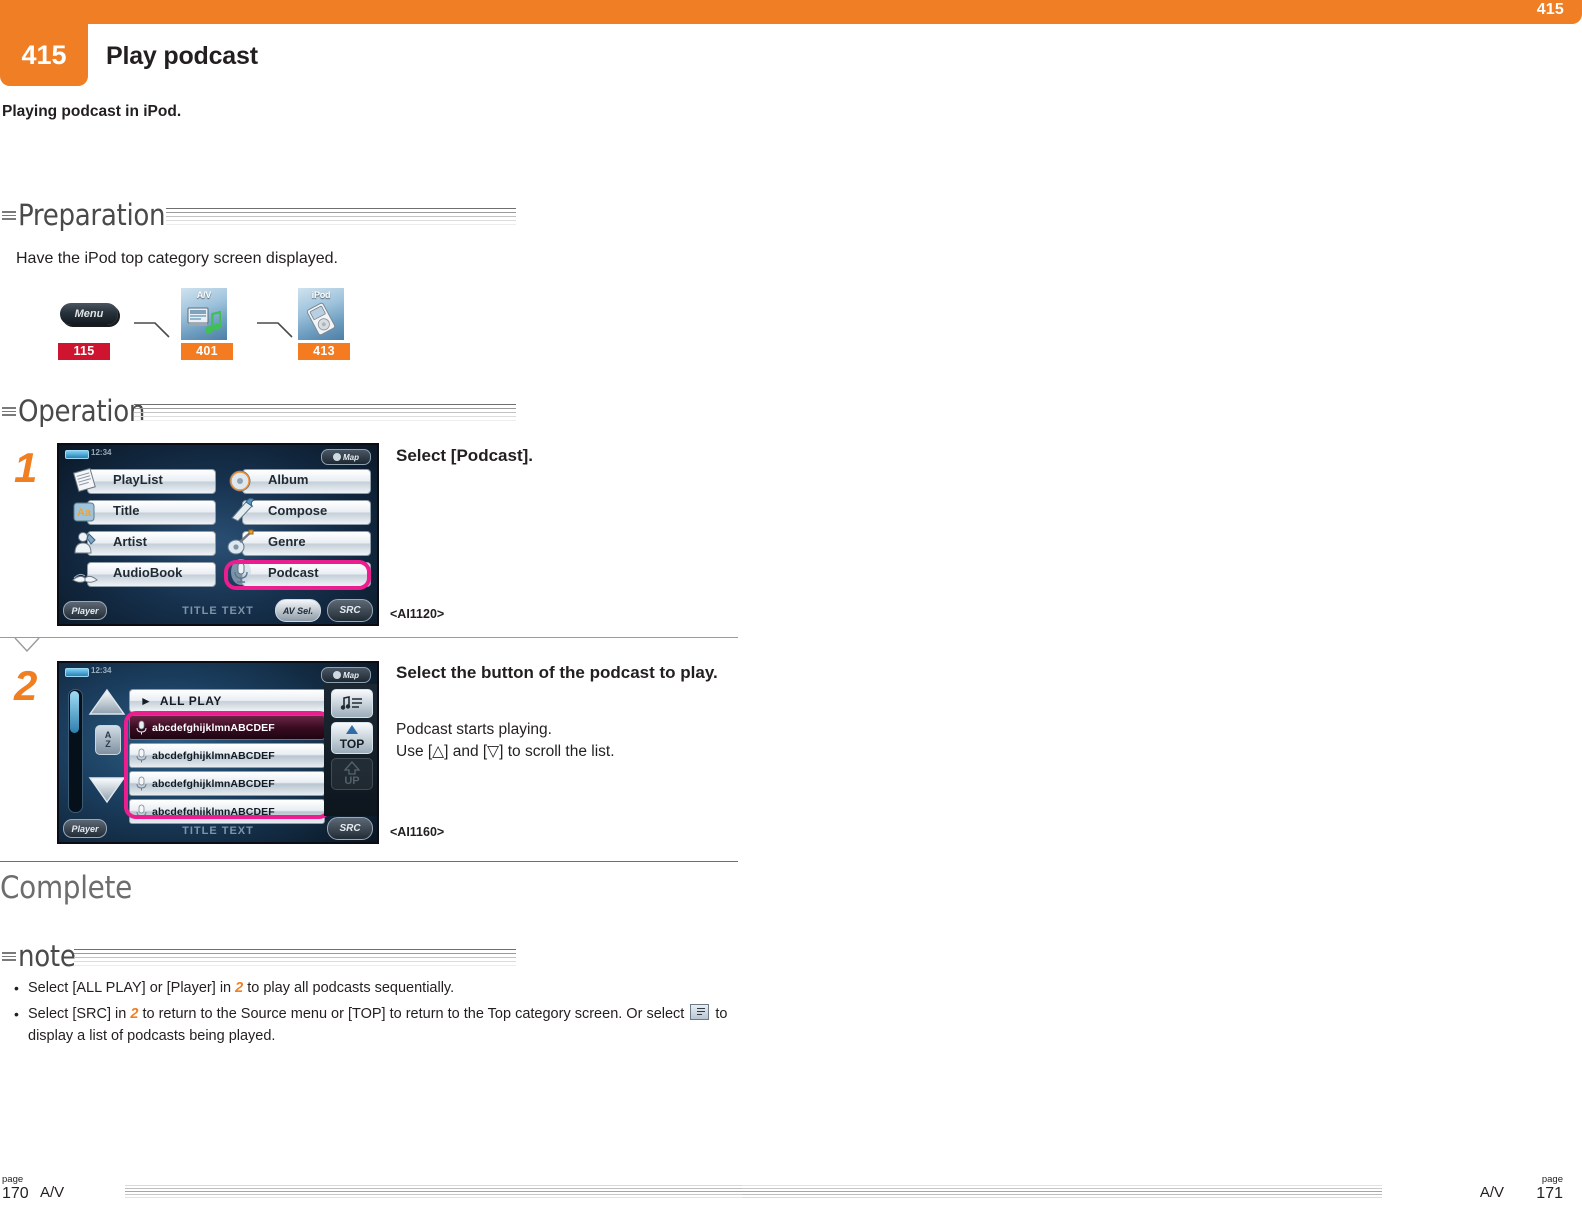 Image resolution: width=1582 pixels, height=1211 pixels. What do you see at coordinates (369, 637) in the screenshot?
I see `step-divider-line` at bounding box center [369, 637].